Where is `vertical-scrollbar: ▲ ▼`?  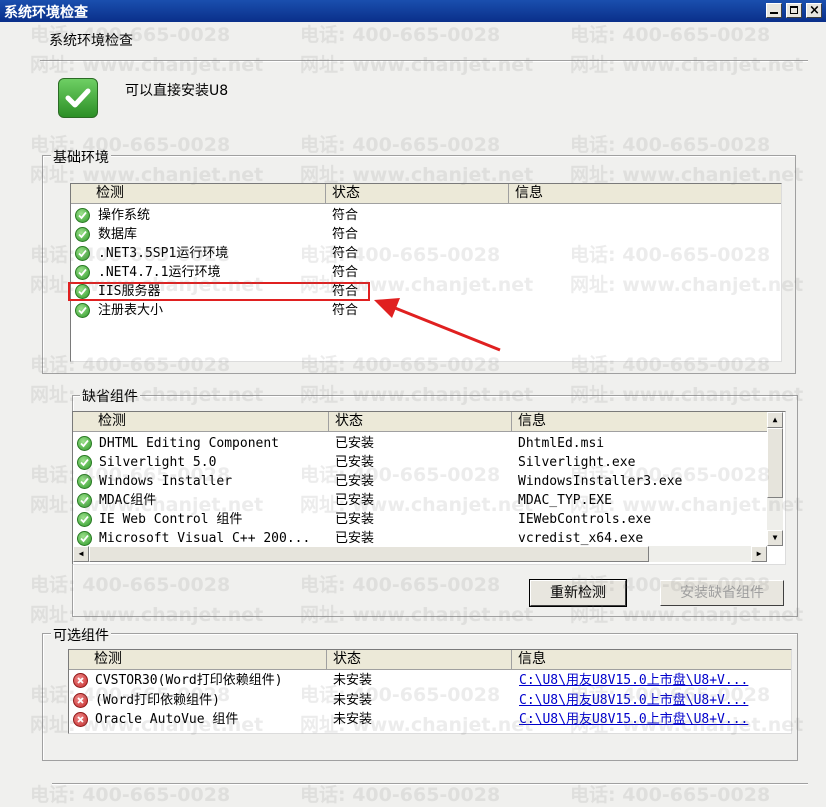
vertical-scrollbar: ▲ ▼ is located at coordinates (775, 479).